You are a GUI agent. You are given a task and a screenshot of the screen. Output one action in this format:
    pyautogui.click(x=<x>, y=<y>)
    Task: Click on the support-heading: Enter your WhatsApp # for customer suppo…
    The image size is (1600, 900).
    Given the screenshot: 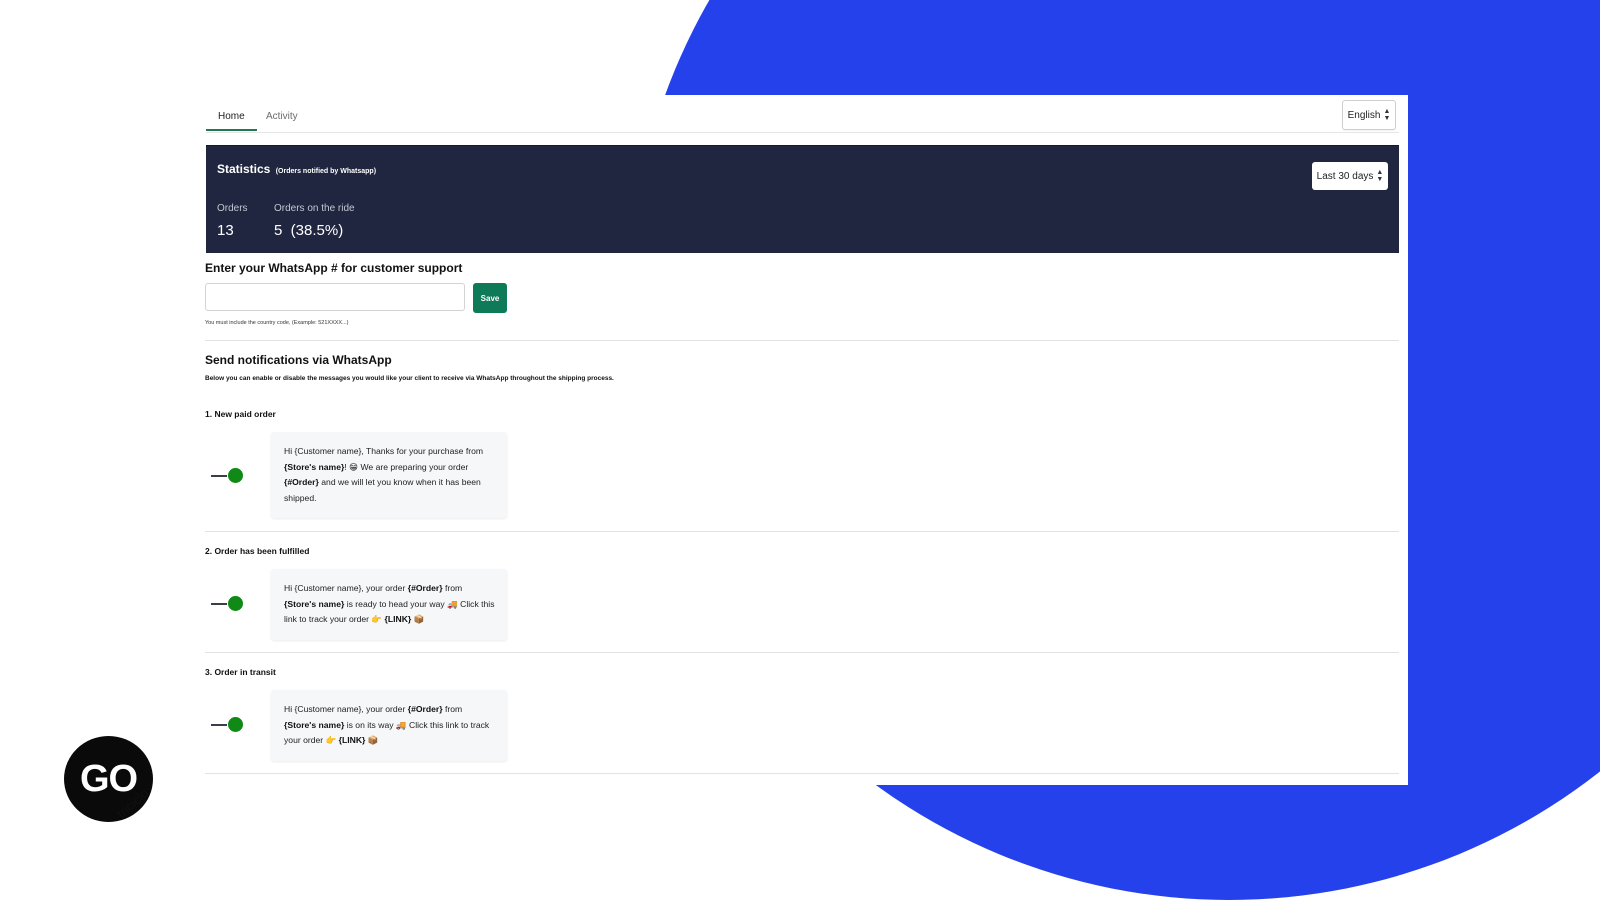 What is the action you would take?
    pyautogui.click(x=334, y=268)
    